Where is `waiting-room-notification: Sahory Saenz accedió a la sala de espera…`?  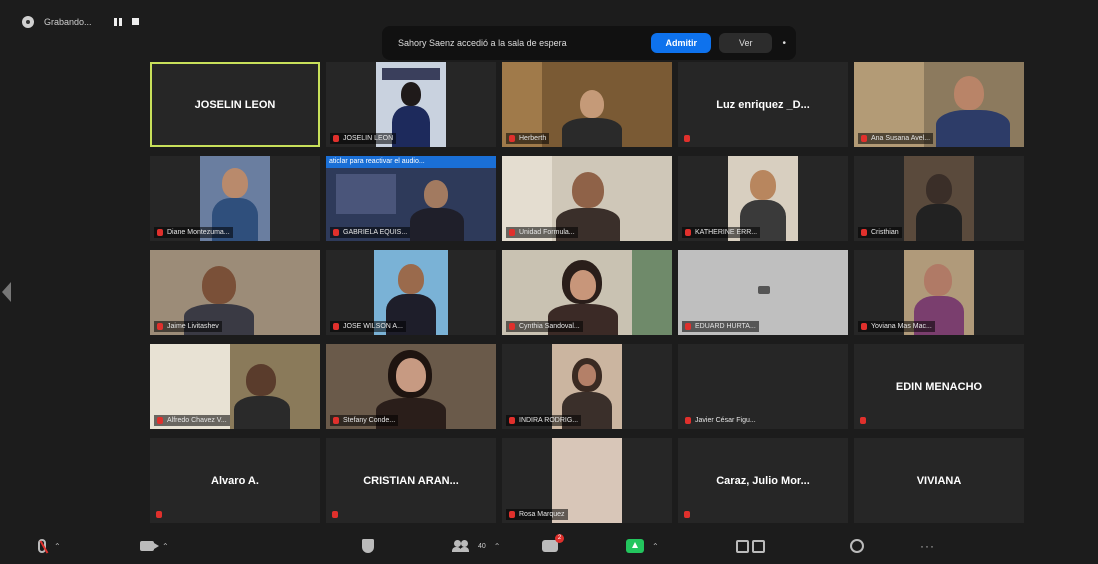
waiting-room-notification: Sahory Saenz accedió a la sala de espera… is located at coordinates (589, 43).